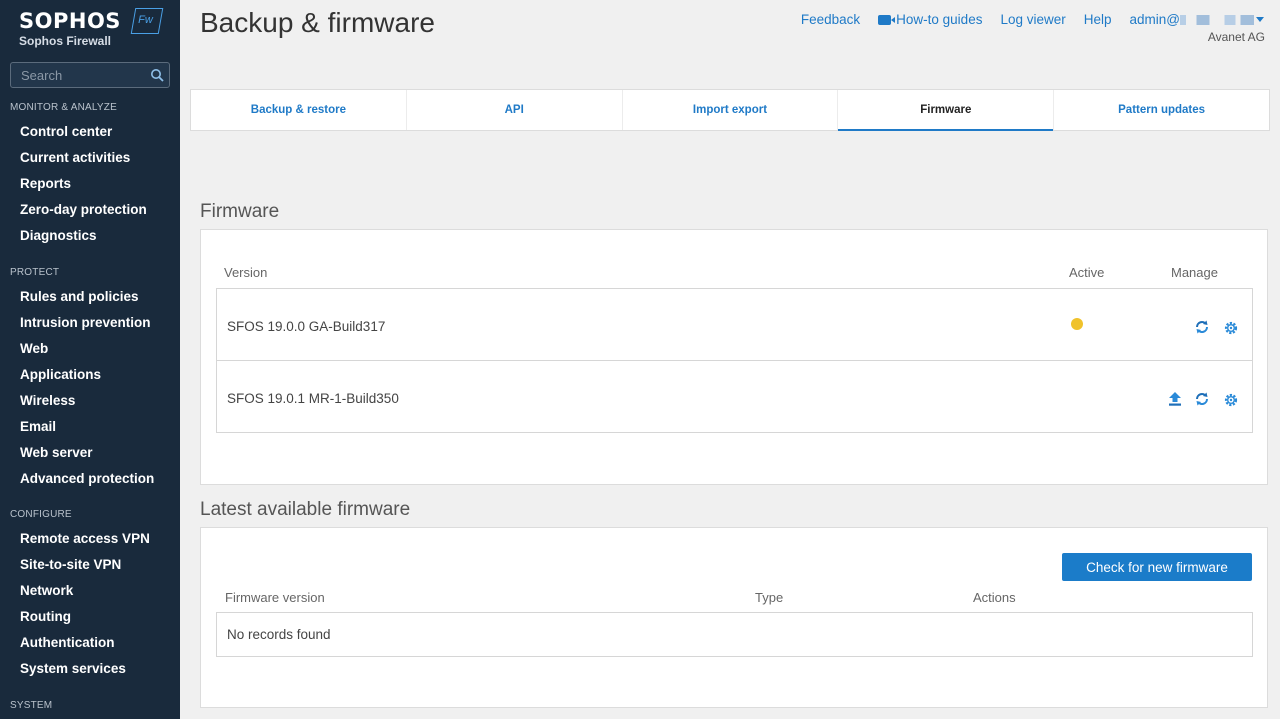 The width and height of the screenshot is (1280, 719). Describe the element at coordinates (240, 211) in the screenshot. I see `firmware-heading: Firmware` at that location.